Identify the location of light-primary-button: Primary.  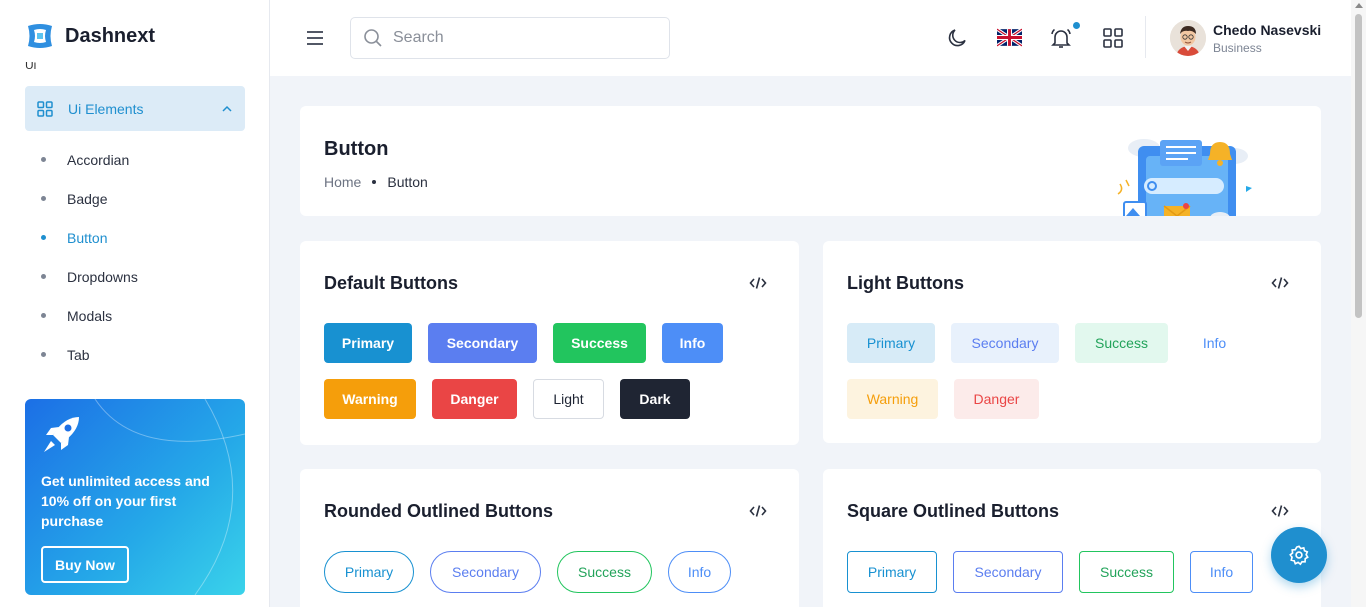
(891, 343).